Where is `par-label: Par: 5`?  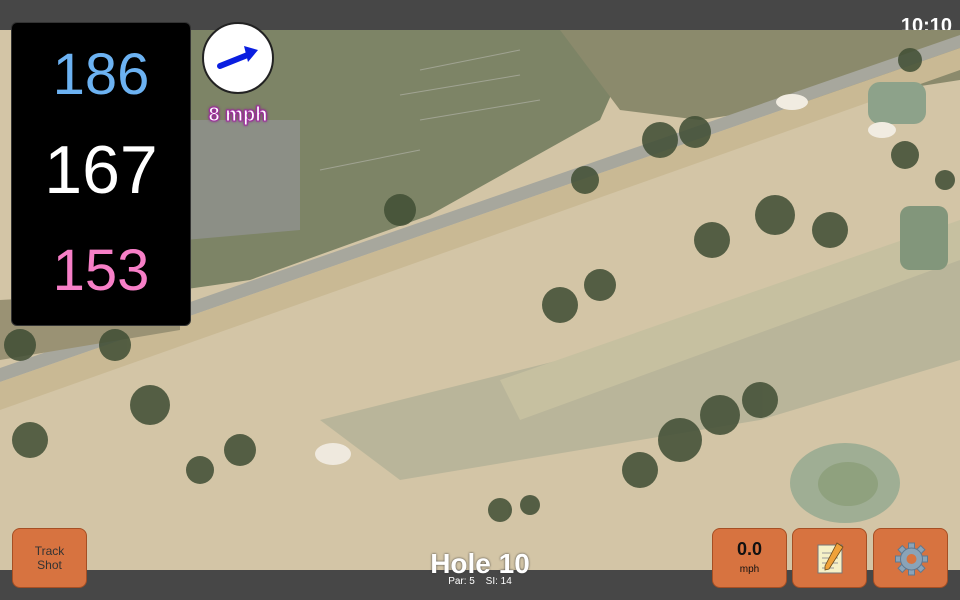
par-label: Par: 5 is located at coordinates (461, 581).